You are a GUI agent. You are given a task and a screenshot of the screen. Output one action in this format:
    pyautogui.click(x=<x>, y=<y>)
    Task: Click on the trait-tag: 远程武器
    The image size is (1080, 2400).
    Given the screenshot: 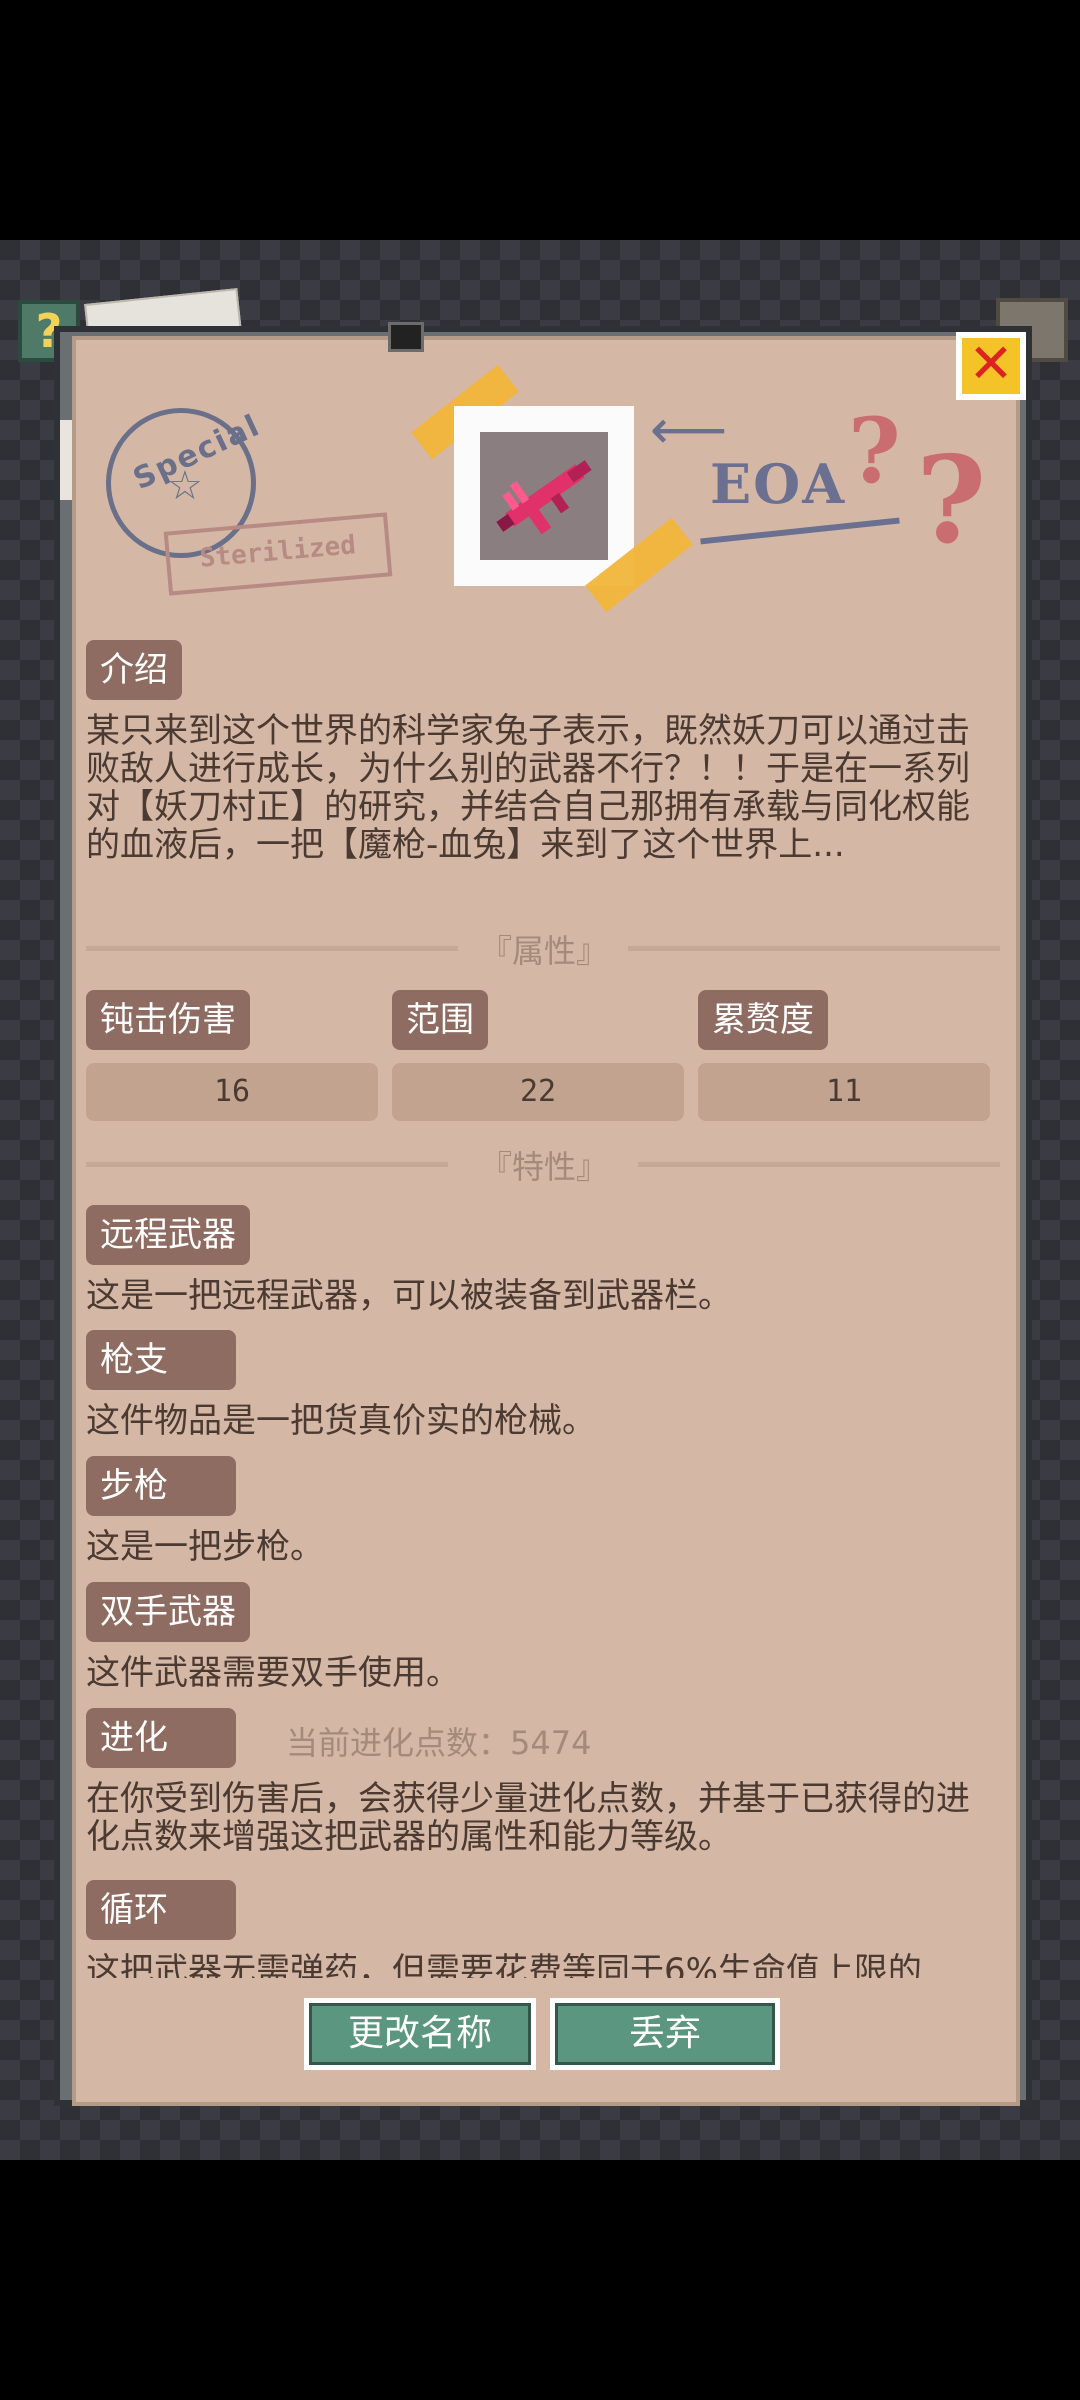 What is the action you would take?
    pyautogui.click(x=168, y=1235)
    